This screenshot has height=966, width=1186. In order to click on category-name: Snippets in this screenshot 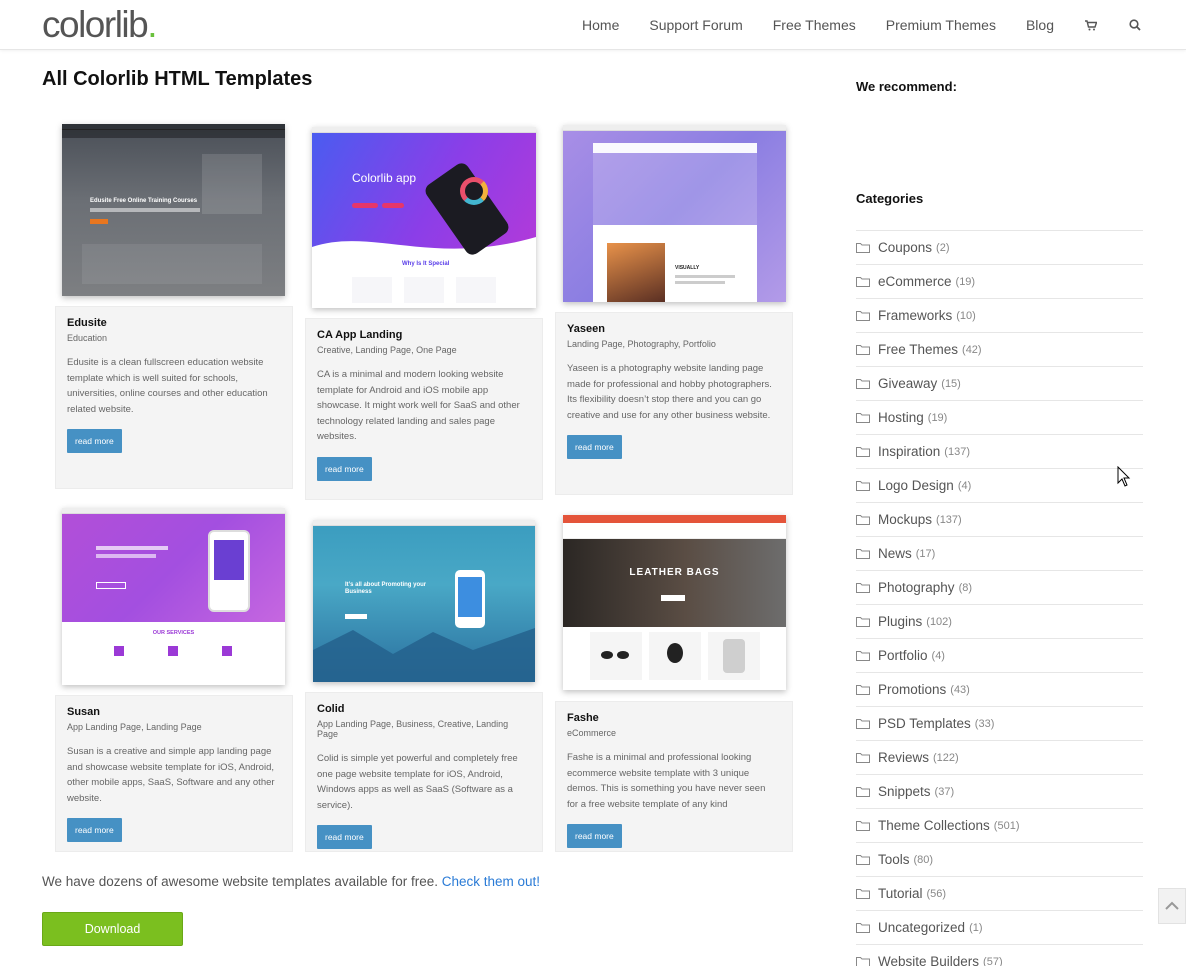, I will do `click(904, 791)`.